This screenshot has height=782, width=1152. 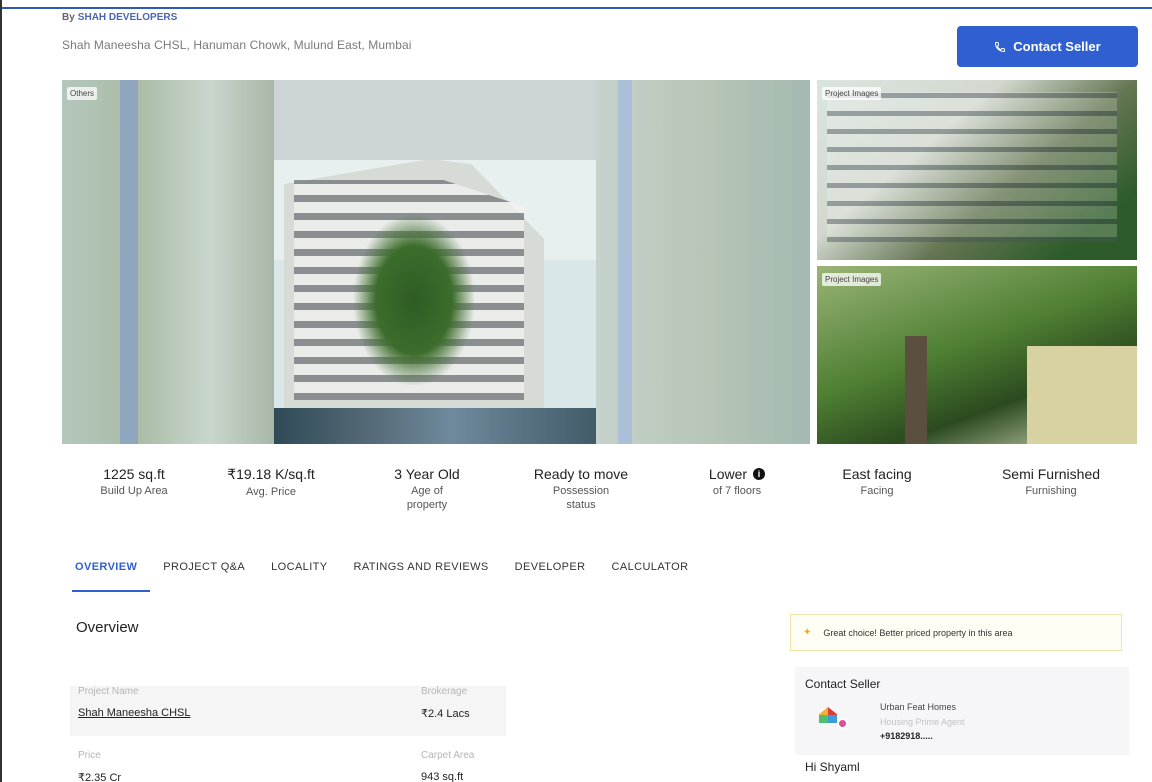 What do you see at coordinates (107, 627) in the screenshot?
I see `overview-heading: Overview` at bounding box center [107, 627].